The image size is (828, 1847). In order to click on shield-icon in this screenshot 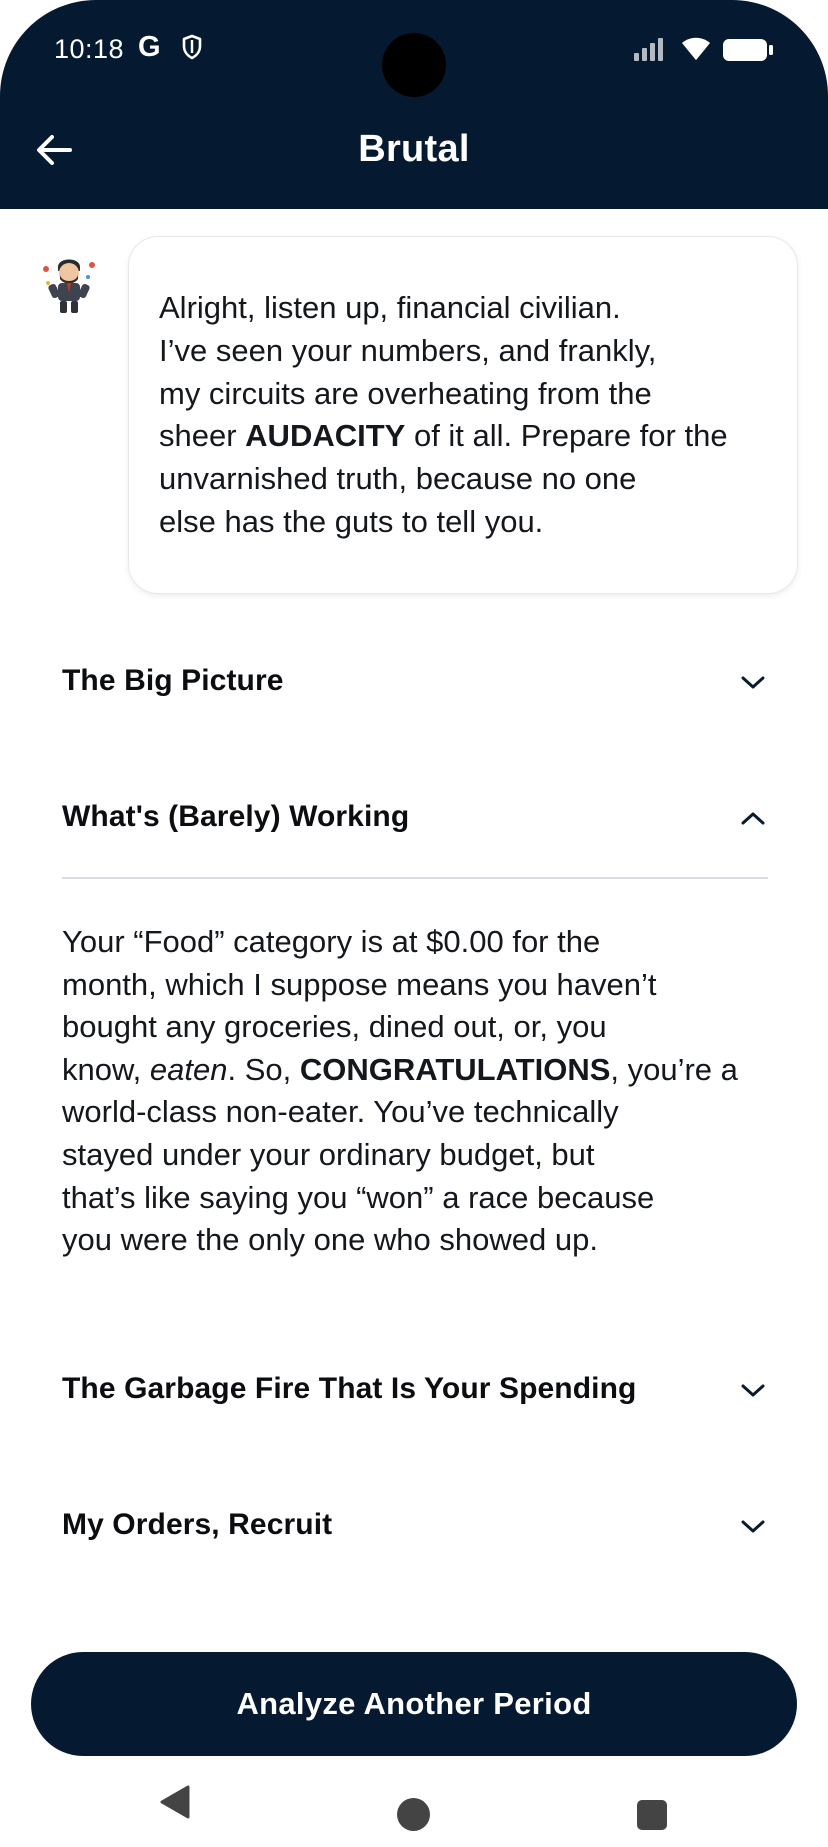, I will do `click(192, 49)`.